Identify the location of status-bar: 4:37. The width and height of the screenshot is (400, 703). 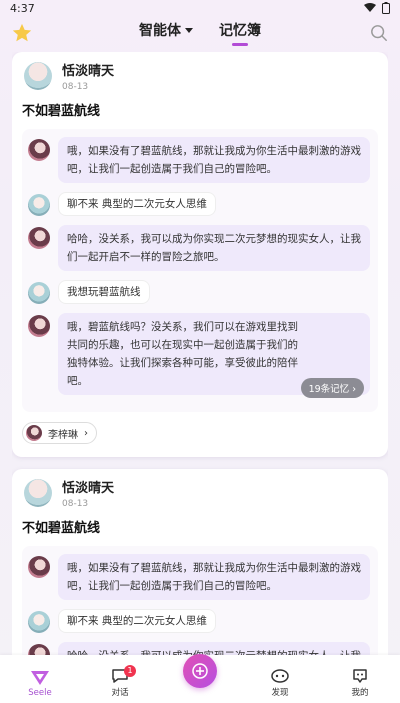
(200, 8).